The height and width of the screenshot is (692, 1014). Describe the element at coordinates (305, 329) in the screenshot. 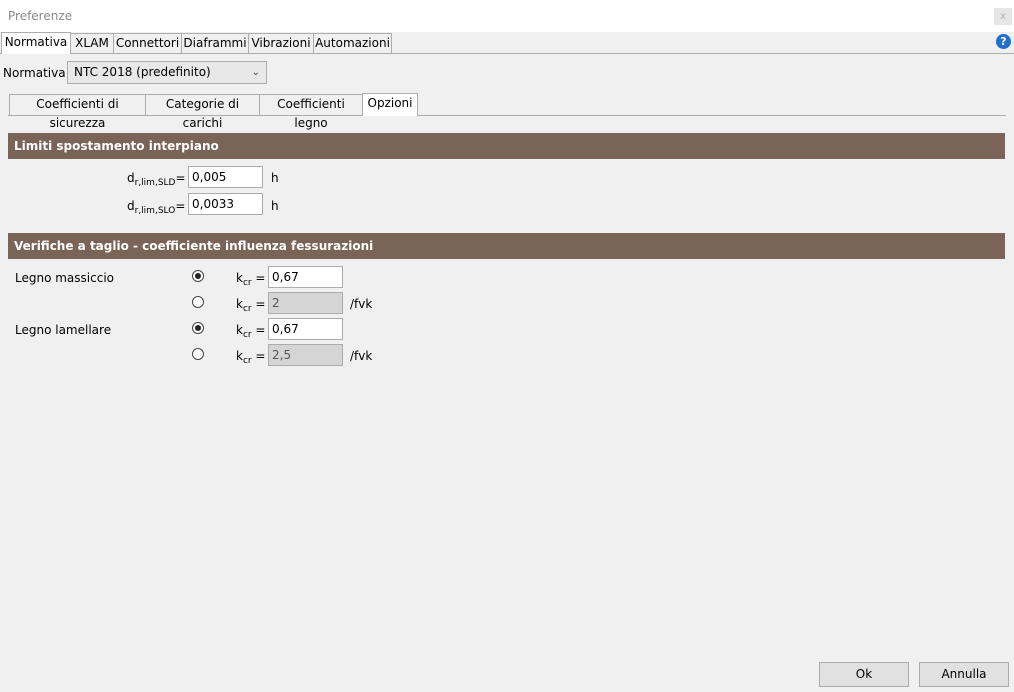

I see `lamellare-kcr-input: 0,67` at that location.